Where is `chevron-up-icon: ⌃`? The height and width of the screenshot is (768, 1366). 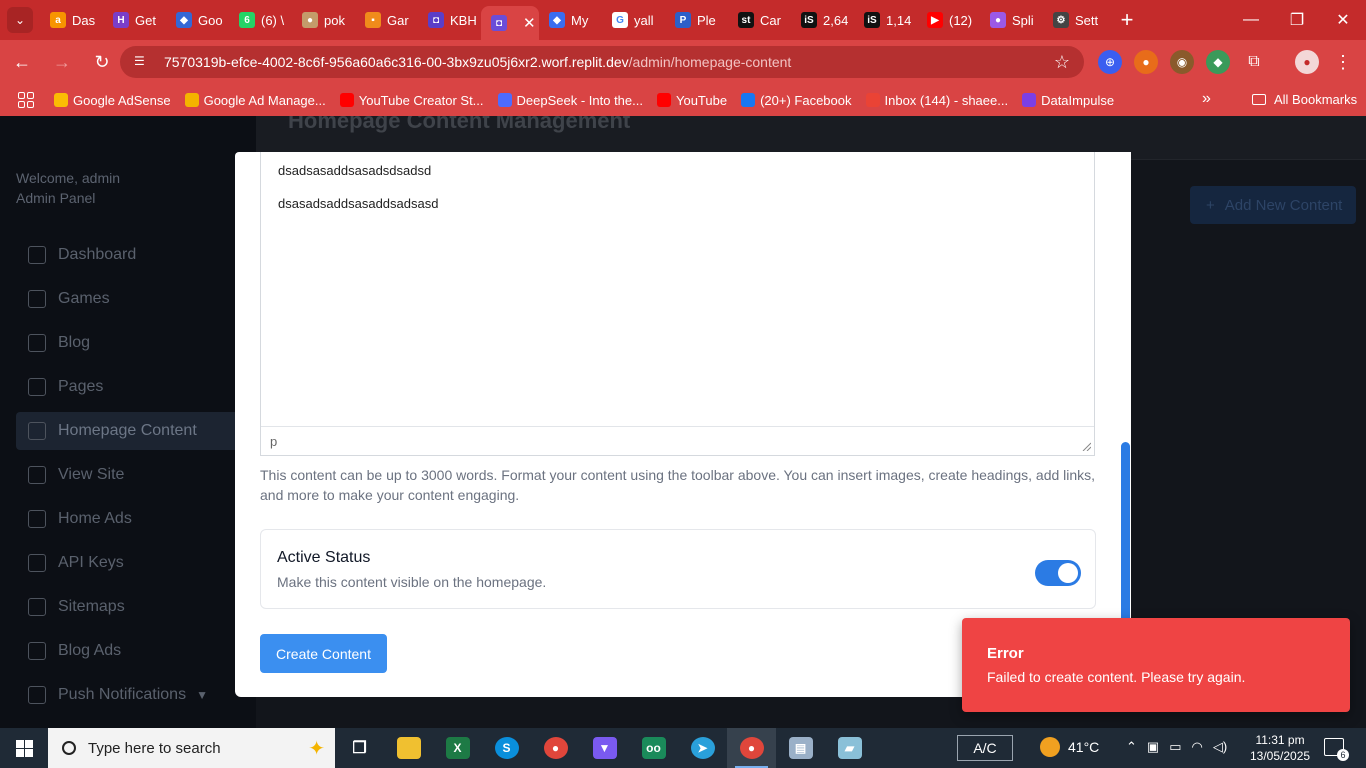
chevron-up-icon: ⌃ is located at coordinates (1131, 747).